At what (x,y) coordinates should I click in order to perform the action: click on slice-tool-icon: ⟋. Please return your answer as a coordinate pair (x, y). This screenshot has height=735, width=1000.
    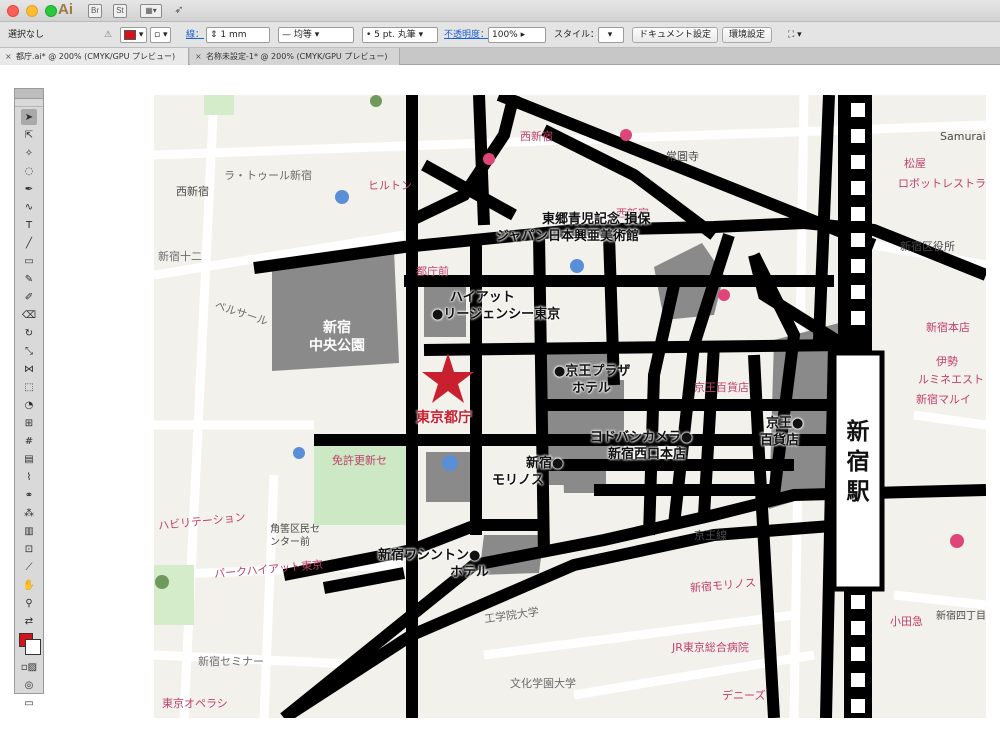
    Looking at the image, I should click on (29, 567).